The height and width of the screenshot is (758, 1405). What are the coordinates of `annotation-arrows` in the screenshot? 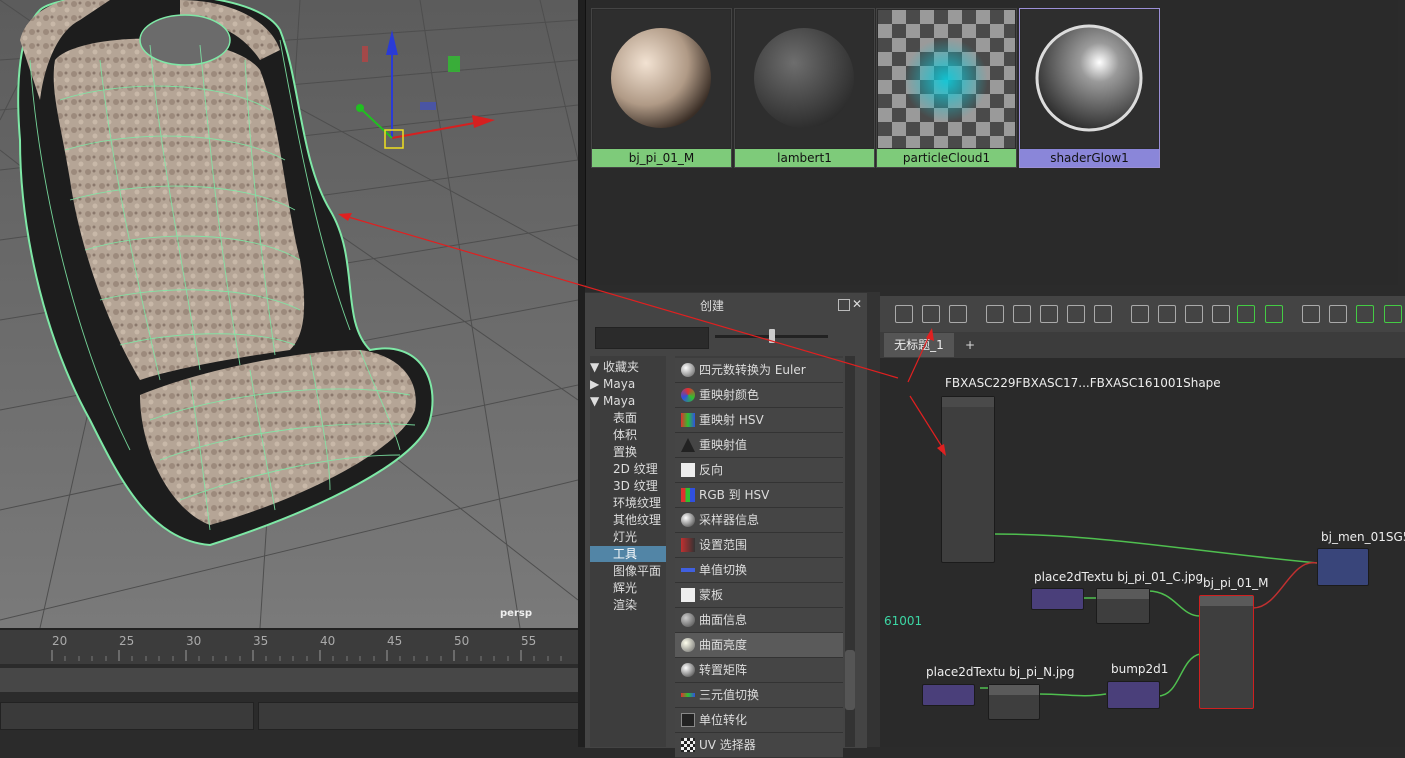 It's located at (642, 334).